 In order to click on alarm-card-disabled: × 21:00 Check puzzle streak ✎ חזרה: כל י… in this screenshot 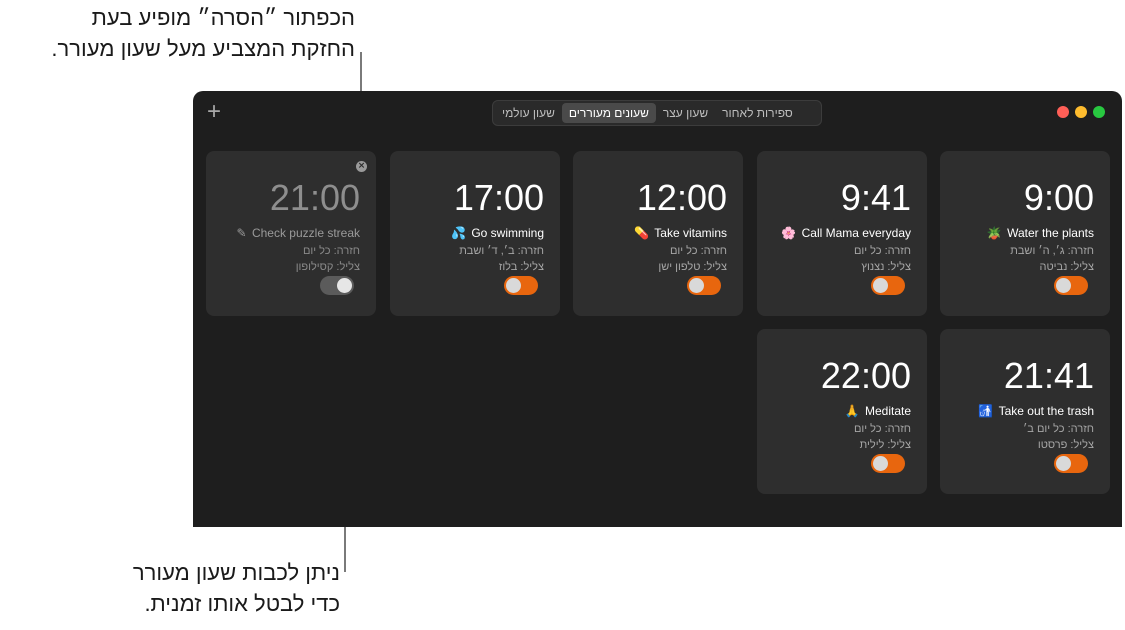, I will do `click(291, 233)`.